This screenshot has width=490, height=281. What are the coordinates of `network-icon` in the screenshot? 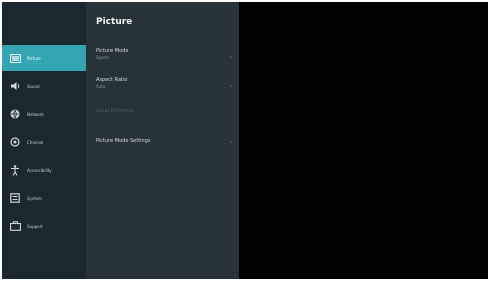 It's located at (15, 114).